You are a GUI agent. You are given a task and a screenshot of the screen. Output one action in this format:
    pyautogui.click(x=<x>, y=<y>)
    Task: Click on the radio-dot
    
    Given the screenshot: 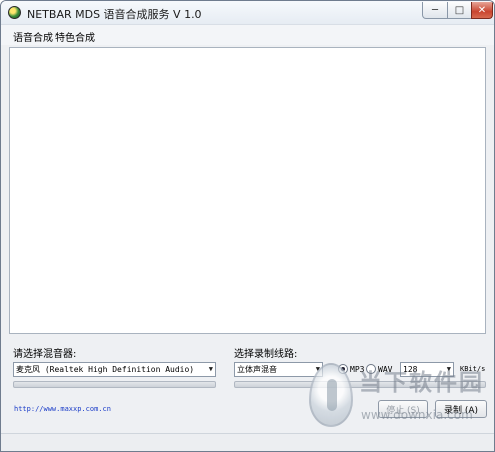 What is the action you would take?
    pyautogui.click(x=343, y=369)
    